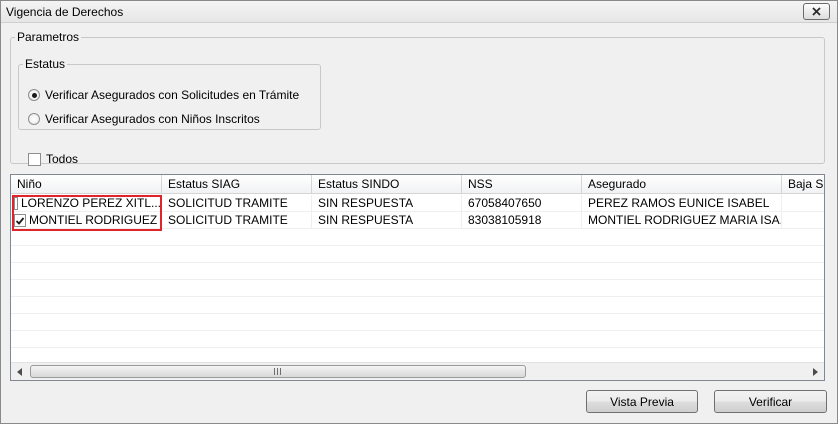 The width and height of the screenshot is (838, 424). What do you see at coordinates (62, 159) in the screenshot?
I see `todos-label: Todos` at bounding box center [62, 159].